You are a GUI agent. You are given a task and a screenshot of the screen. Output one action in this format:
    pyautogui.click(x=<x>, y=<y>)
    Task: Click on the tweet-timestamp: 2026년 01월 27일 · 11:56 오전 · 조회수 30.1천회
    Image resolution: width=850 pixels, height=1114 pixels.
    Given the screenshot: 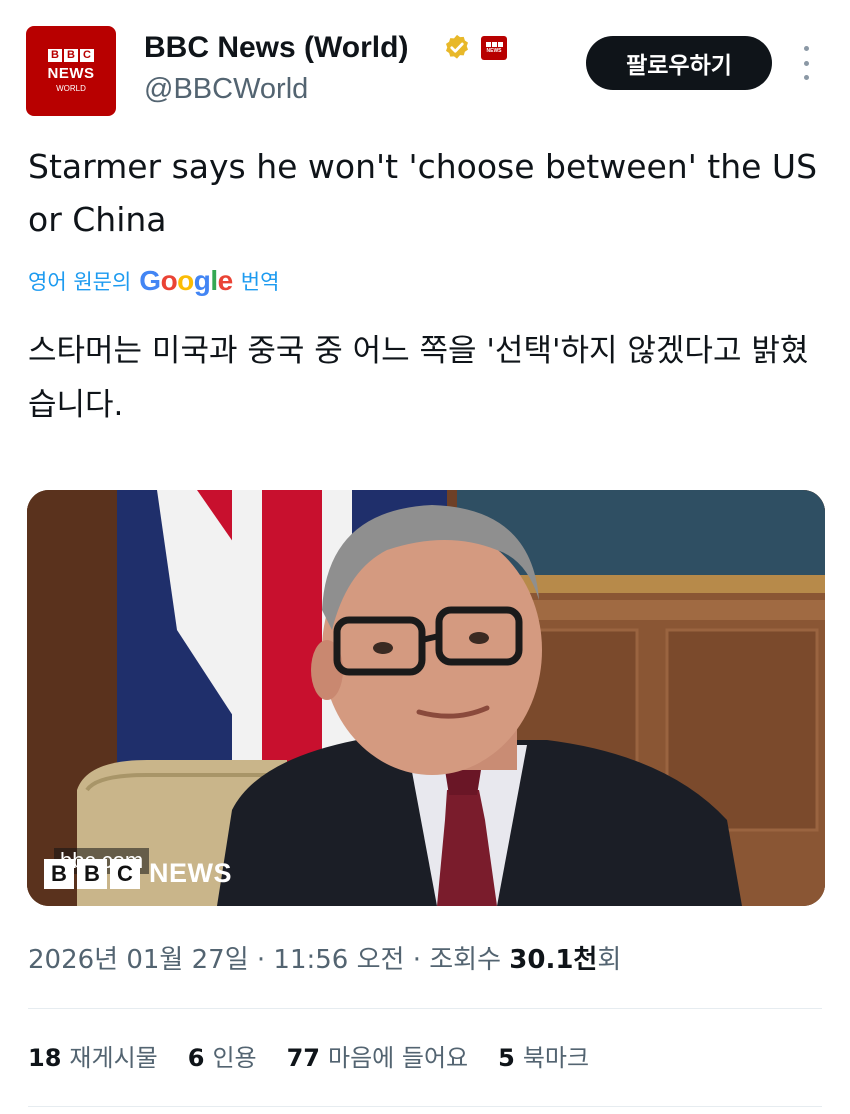 What is the action you would take?
    pyautogui.click(x=324, y=960)
    